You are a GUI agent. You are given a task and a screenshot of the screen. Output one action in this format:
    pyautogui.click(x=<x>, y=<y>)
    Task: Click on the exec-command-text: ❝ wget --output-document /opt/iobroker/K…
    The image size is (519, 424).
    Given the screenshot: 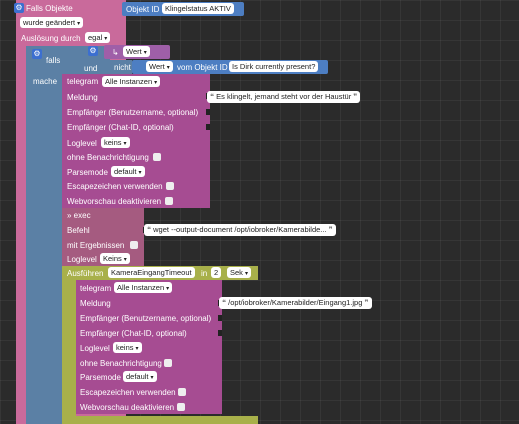 What is the action you would take?
    pyautogui.click(x=240, y=230)
    